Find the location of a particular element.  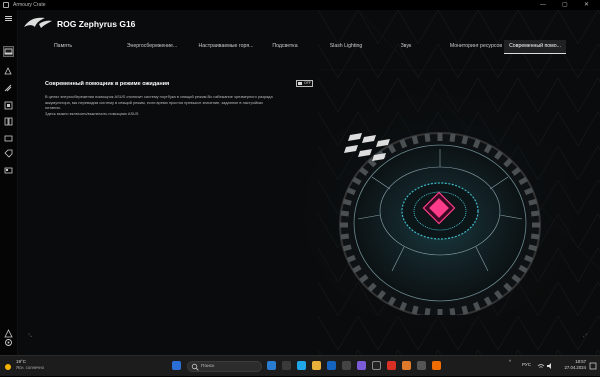

standby-toggle: OFF is located at coordinates (304, 83).